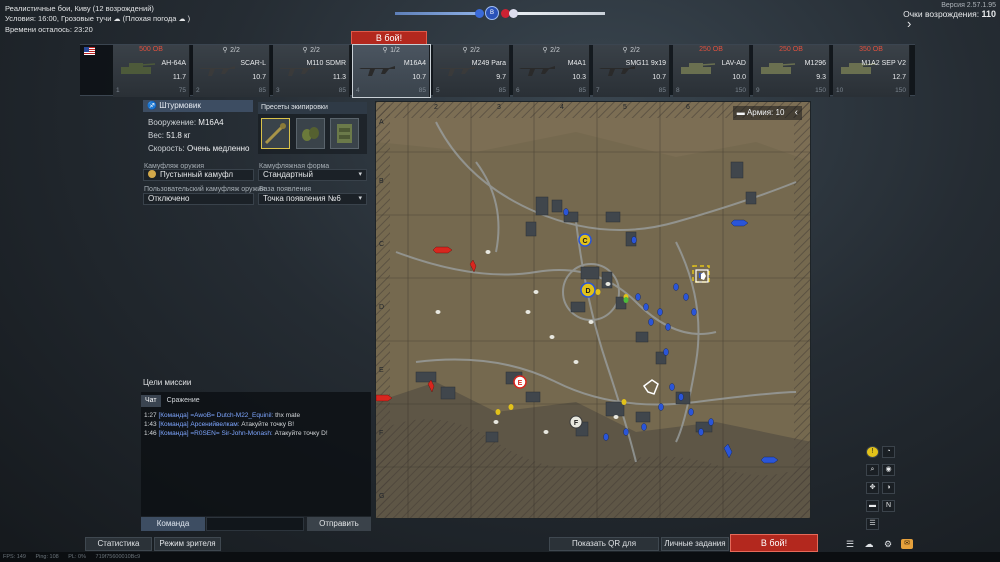  I want to click on squad-icon: ☁, so click(869, 544).